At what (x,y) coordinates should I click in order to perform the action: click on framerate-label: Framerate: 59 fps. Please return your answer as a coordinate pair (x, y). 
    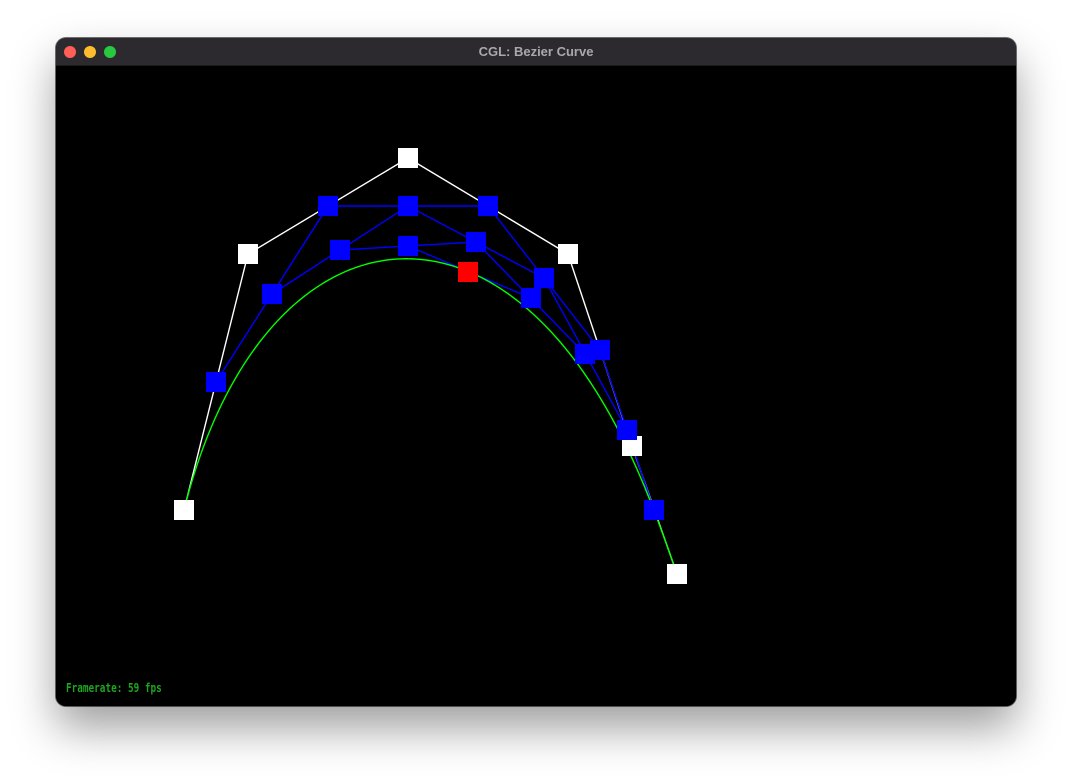
    Looking at the image, I should click on (114, 688).